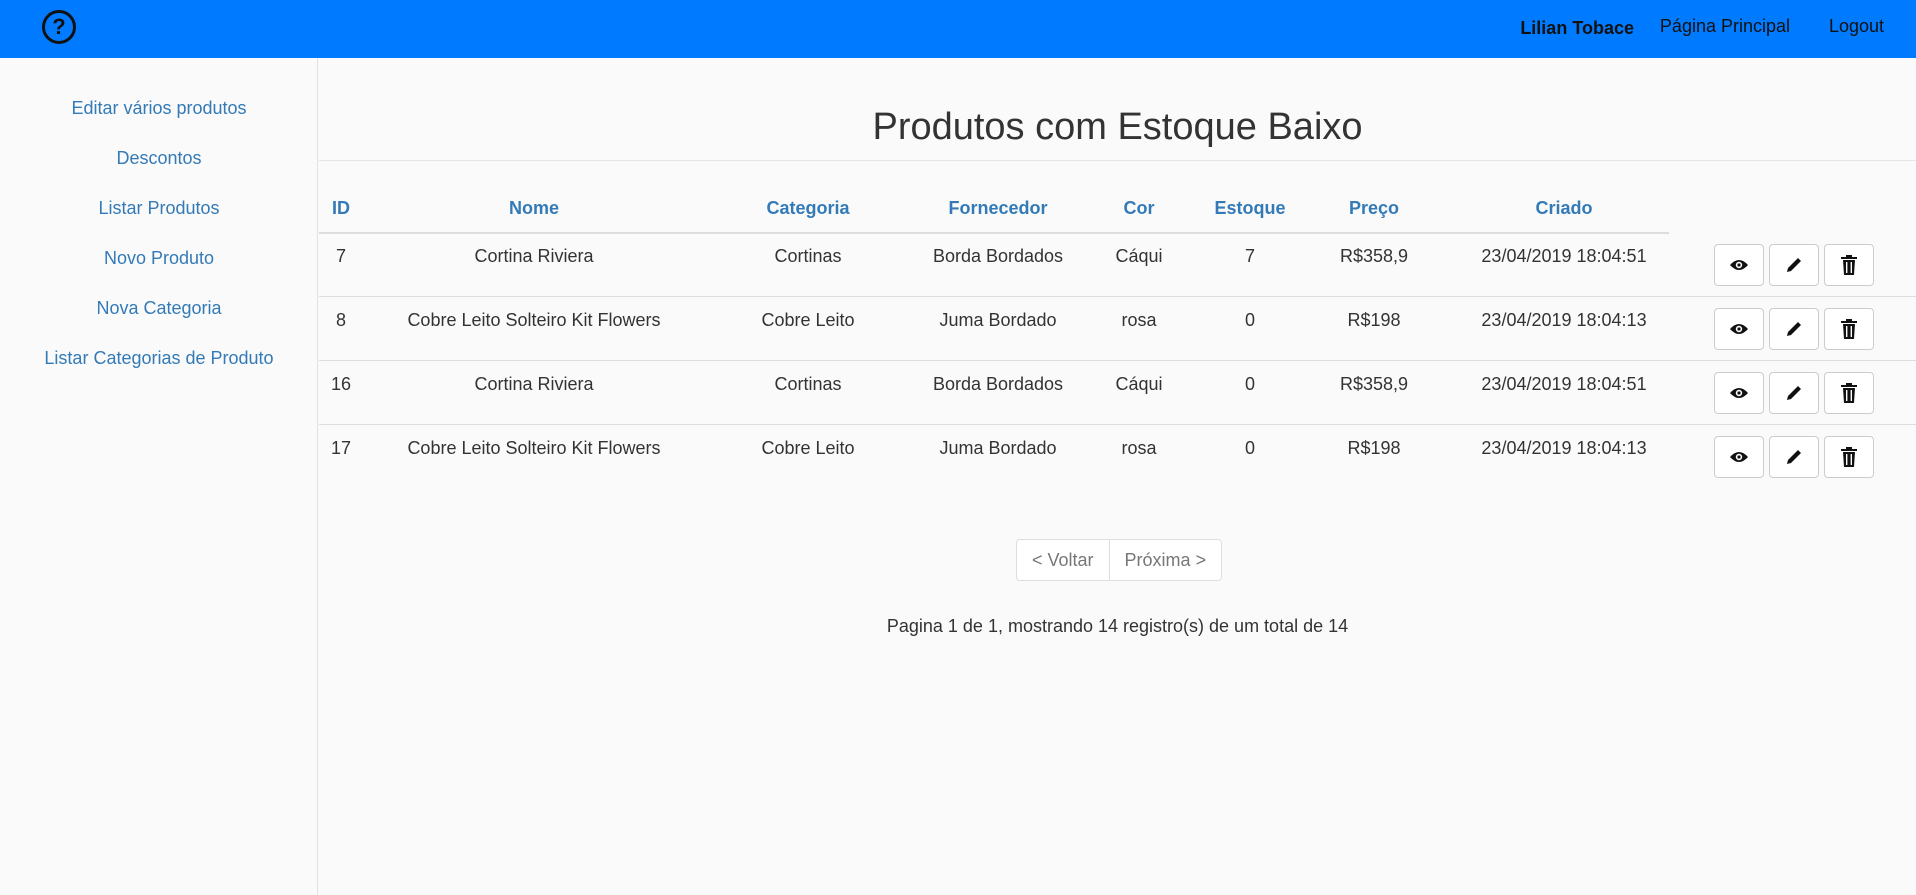 The image size is (1916, 895). What do you see at coordinates (159, 258) in the screenshot?
I see `sidebar-item-new-product: Novo Produto` at bounding box center [159, 258].